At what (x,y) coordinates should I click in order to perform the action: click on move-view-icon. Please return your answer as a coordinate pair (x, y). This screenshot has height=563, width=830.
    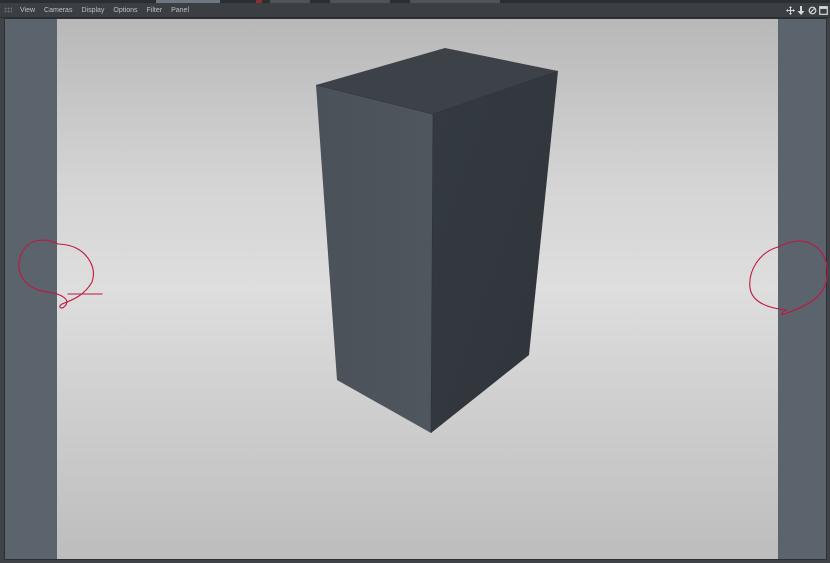
    Looking at the image, I should click on (790, 10).